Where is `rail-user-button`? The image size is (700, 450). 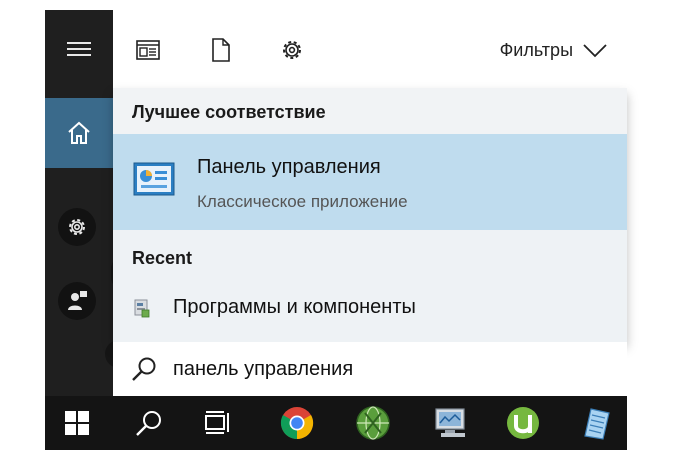
rail-user-button is located at coordinates (77, 301).